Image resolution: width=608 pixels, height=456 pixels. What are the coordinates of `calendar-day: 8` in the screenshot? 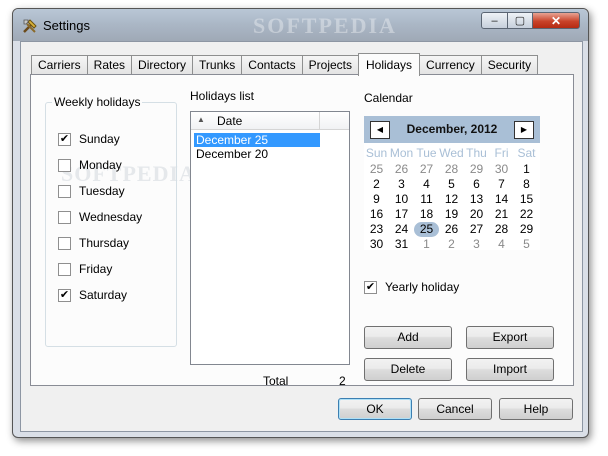 It's located at (526, 184).